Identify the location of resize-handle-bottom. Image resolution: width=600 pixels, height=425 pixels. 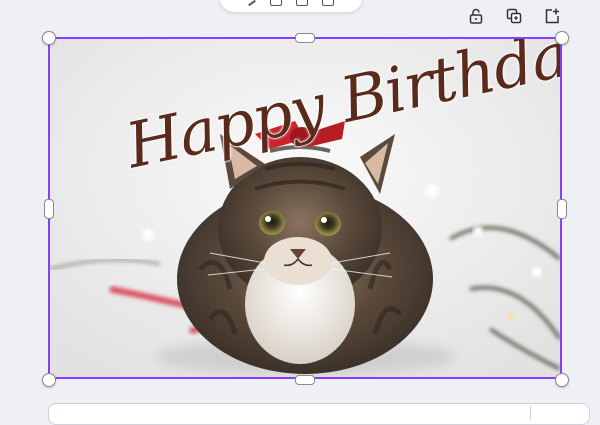
(305, 380).